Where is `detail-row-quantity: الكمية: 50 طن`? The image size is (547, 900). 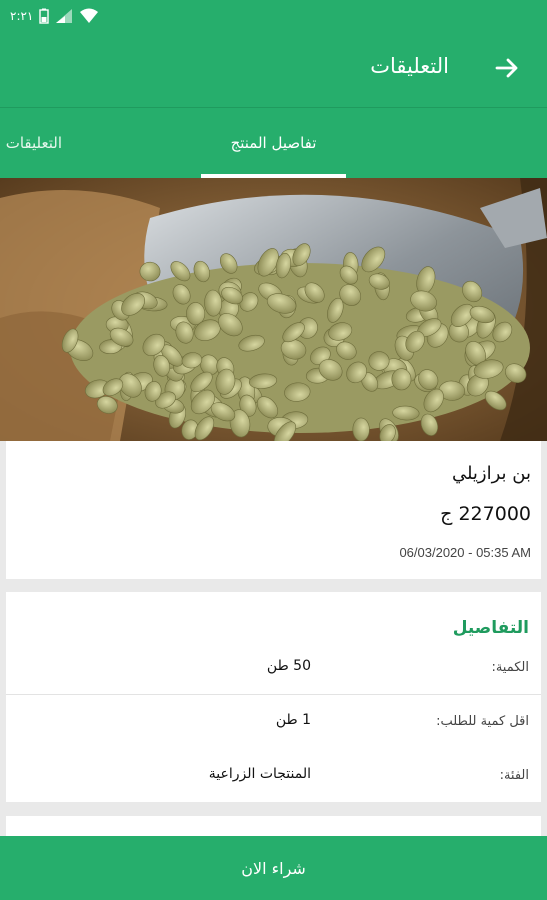
detail-row-quantity: الكمية: 50 طن is located at coordinates (273, 670).